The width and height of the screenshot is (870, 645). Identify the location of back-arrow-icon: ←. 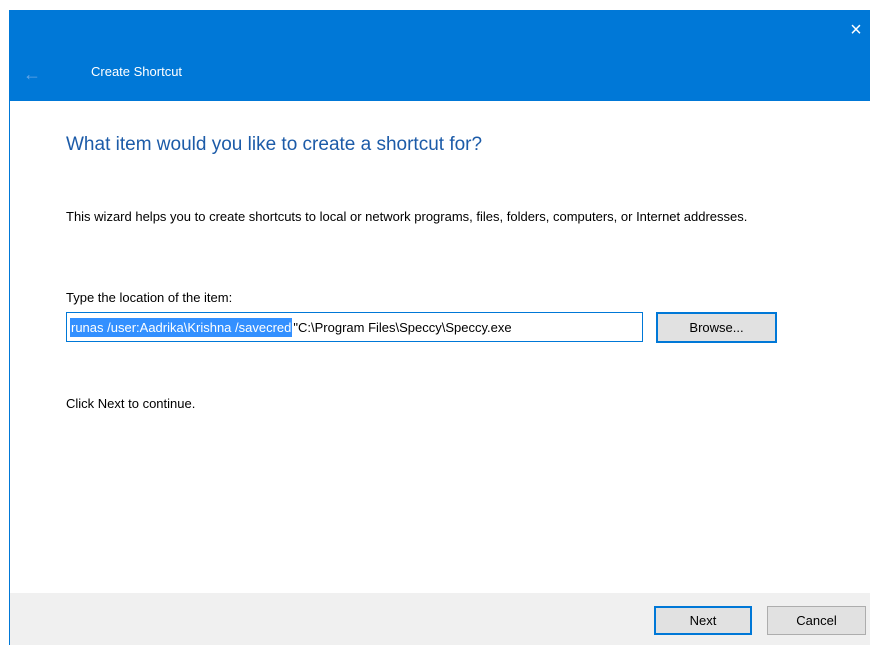
(32, 74).